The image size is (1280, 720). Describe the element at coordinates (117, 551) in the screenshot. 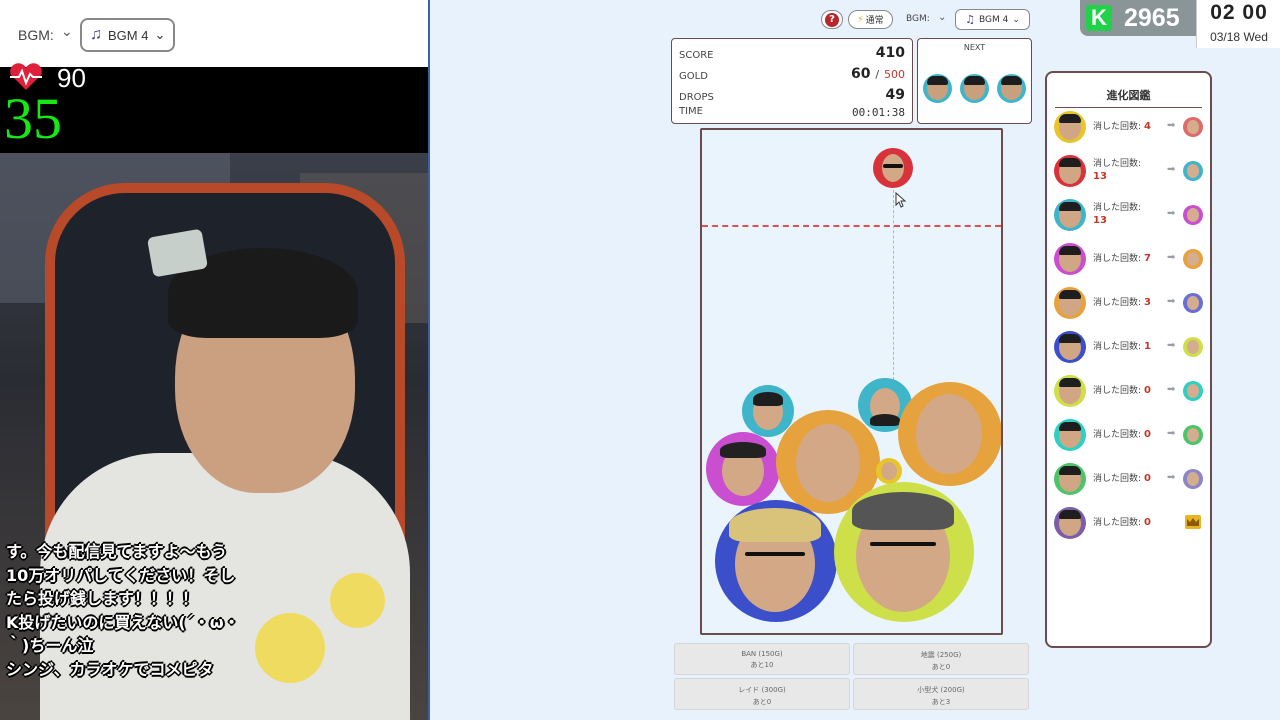

I see `chat-line: す。今も配信見てますよ～もう` at that location.